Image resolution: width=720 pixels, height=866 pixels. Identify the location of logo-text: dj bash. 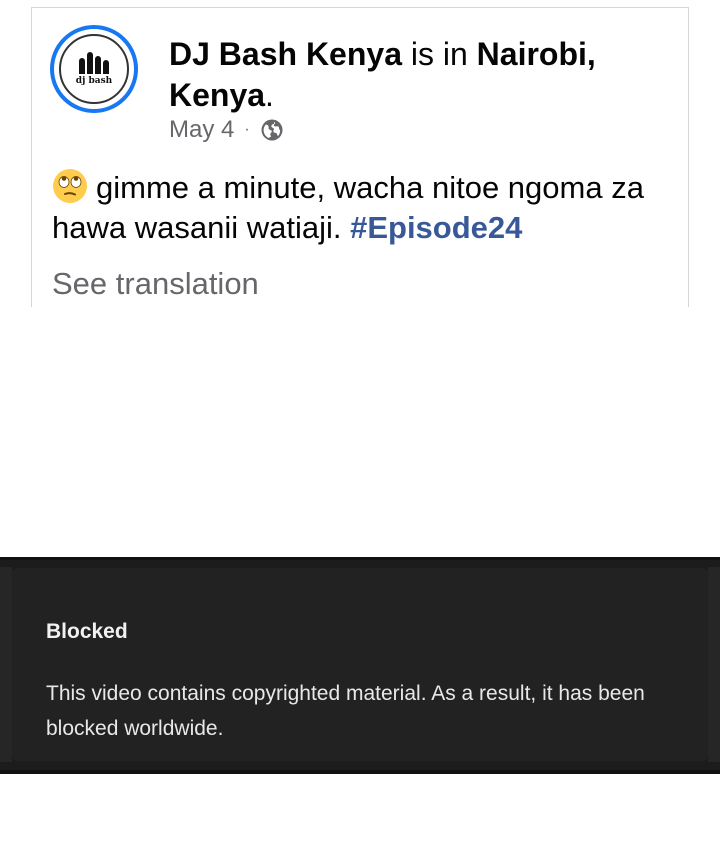
(94, 81).